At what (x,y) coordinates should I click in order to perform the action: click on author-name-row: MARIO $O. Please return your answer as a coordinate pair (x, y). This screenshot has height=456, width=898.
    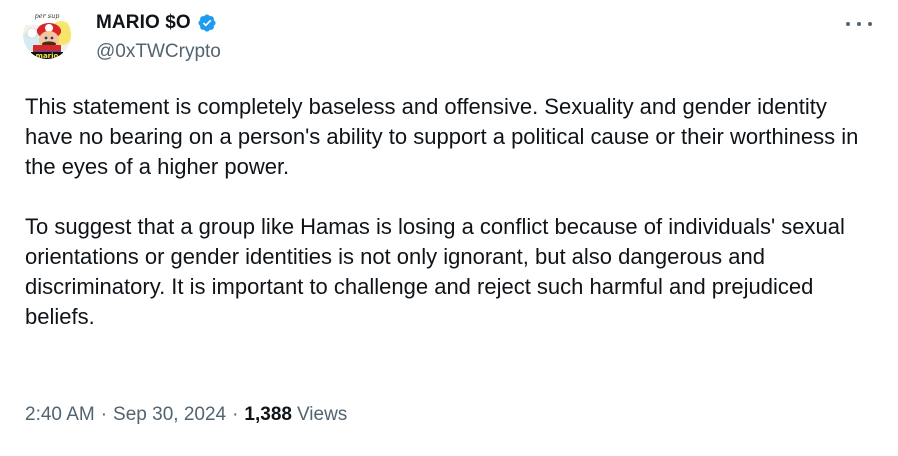
    Looking at the image, I should click on (156, 23).